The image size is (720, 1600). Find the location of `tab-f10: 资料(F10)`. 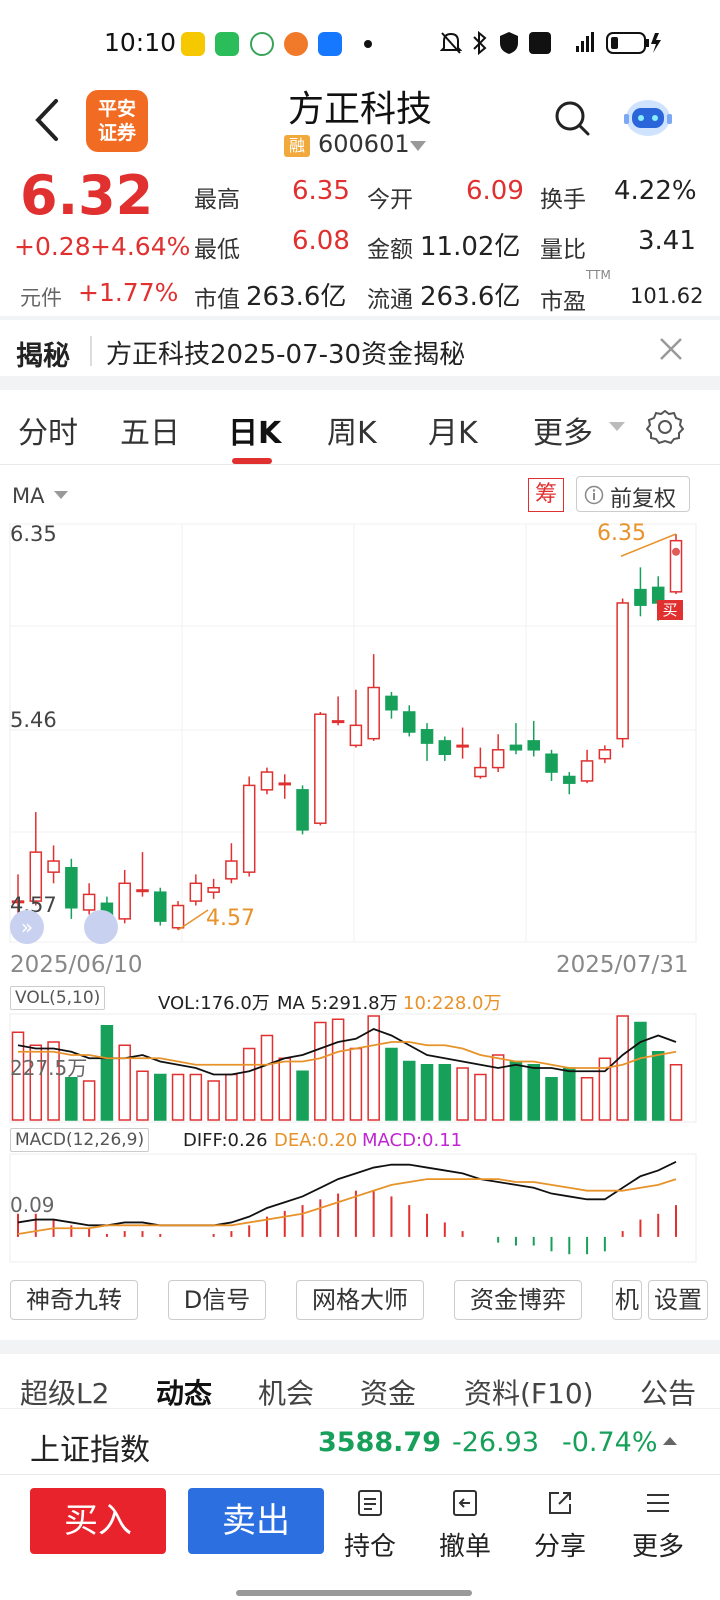

tab-f10: 资料(F10) is located at coordinates (529, 1392).